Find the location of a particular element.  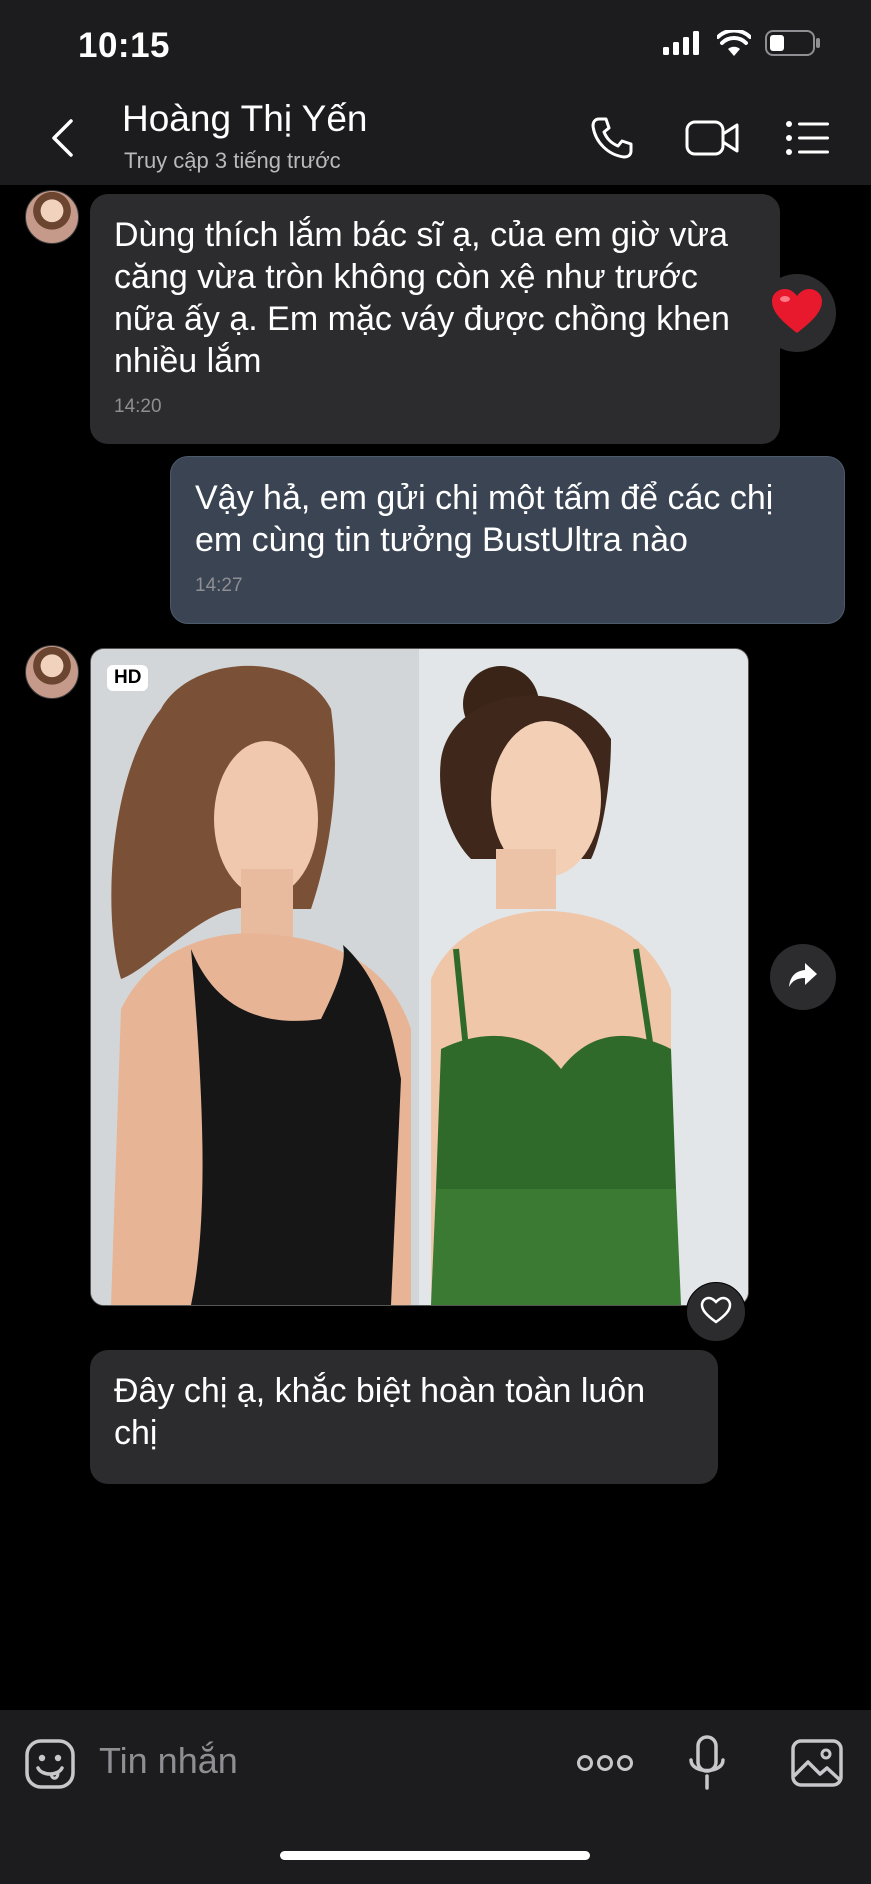

home-indicator is located at coordinates (435, 1855).